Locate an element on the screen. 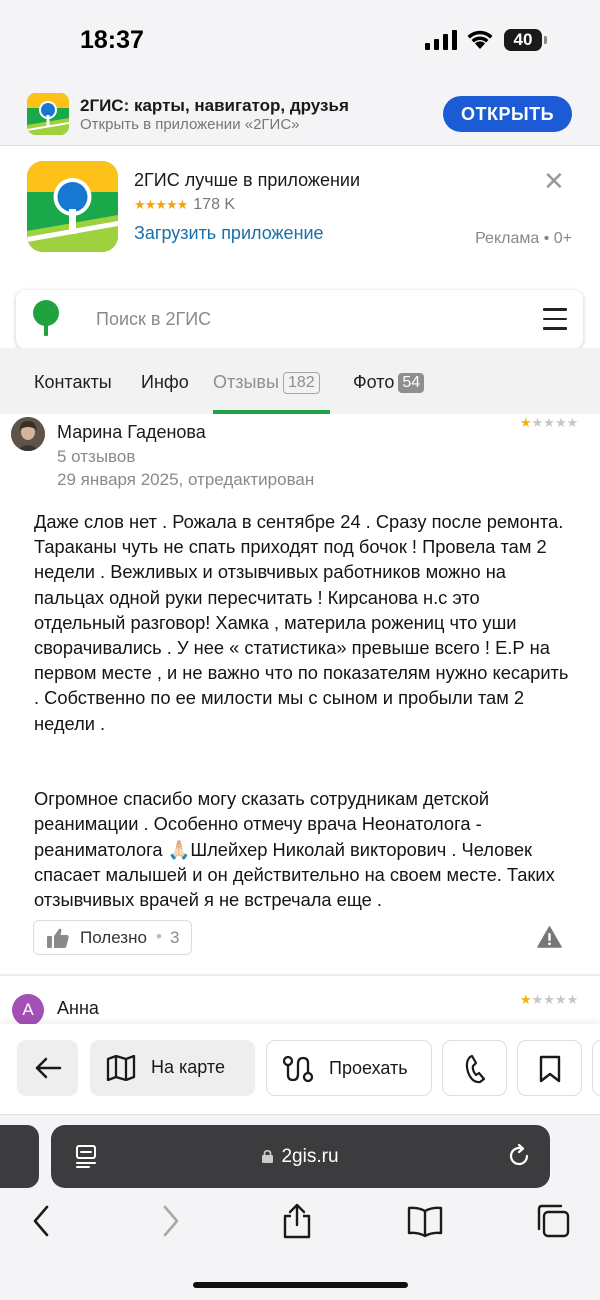 The width and height of the screenshot is (600, 1300). tabs-icon is located at coordinates (553, 1221).